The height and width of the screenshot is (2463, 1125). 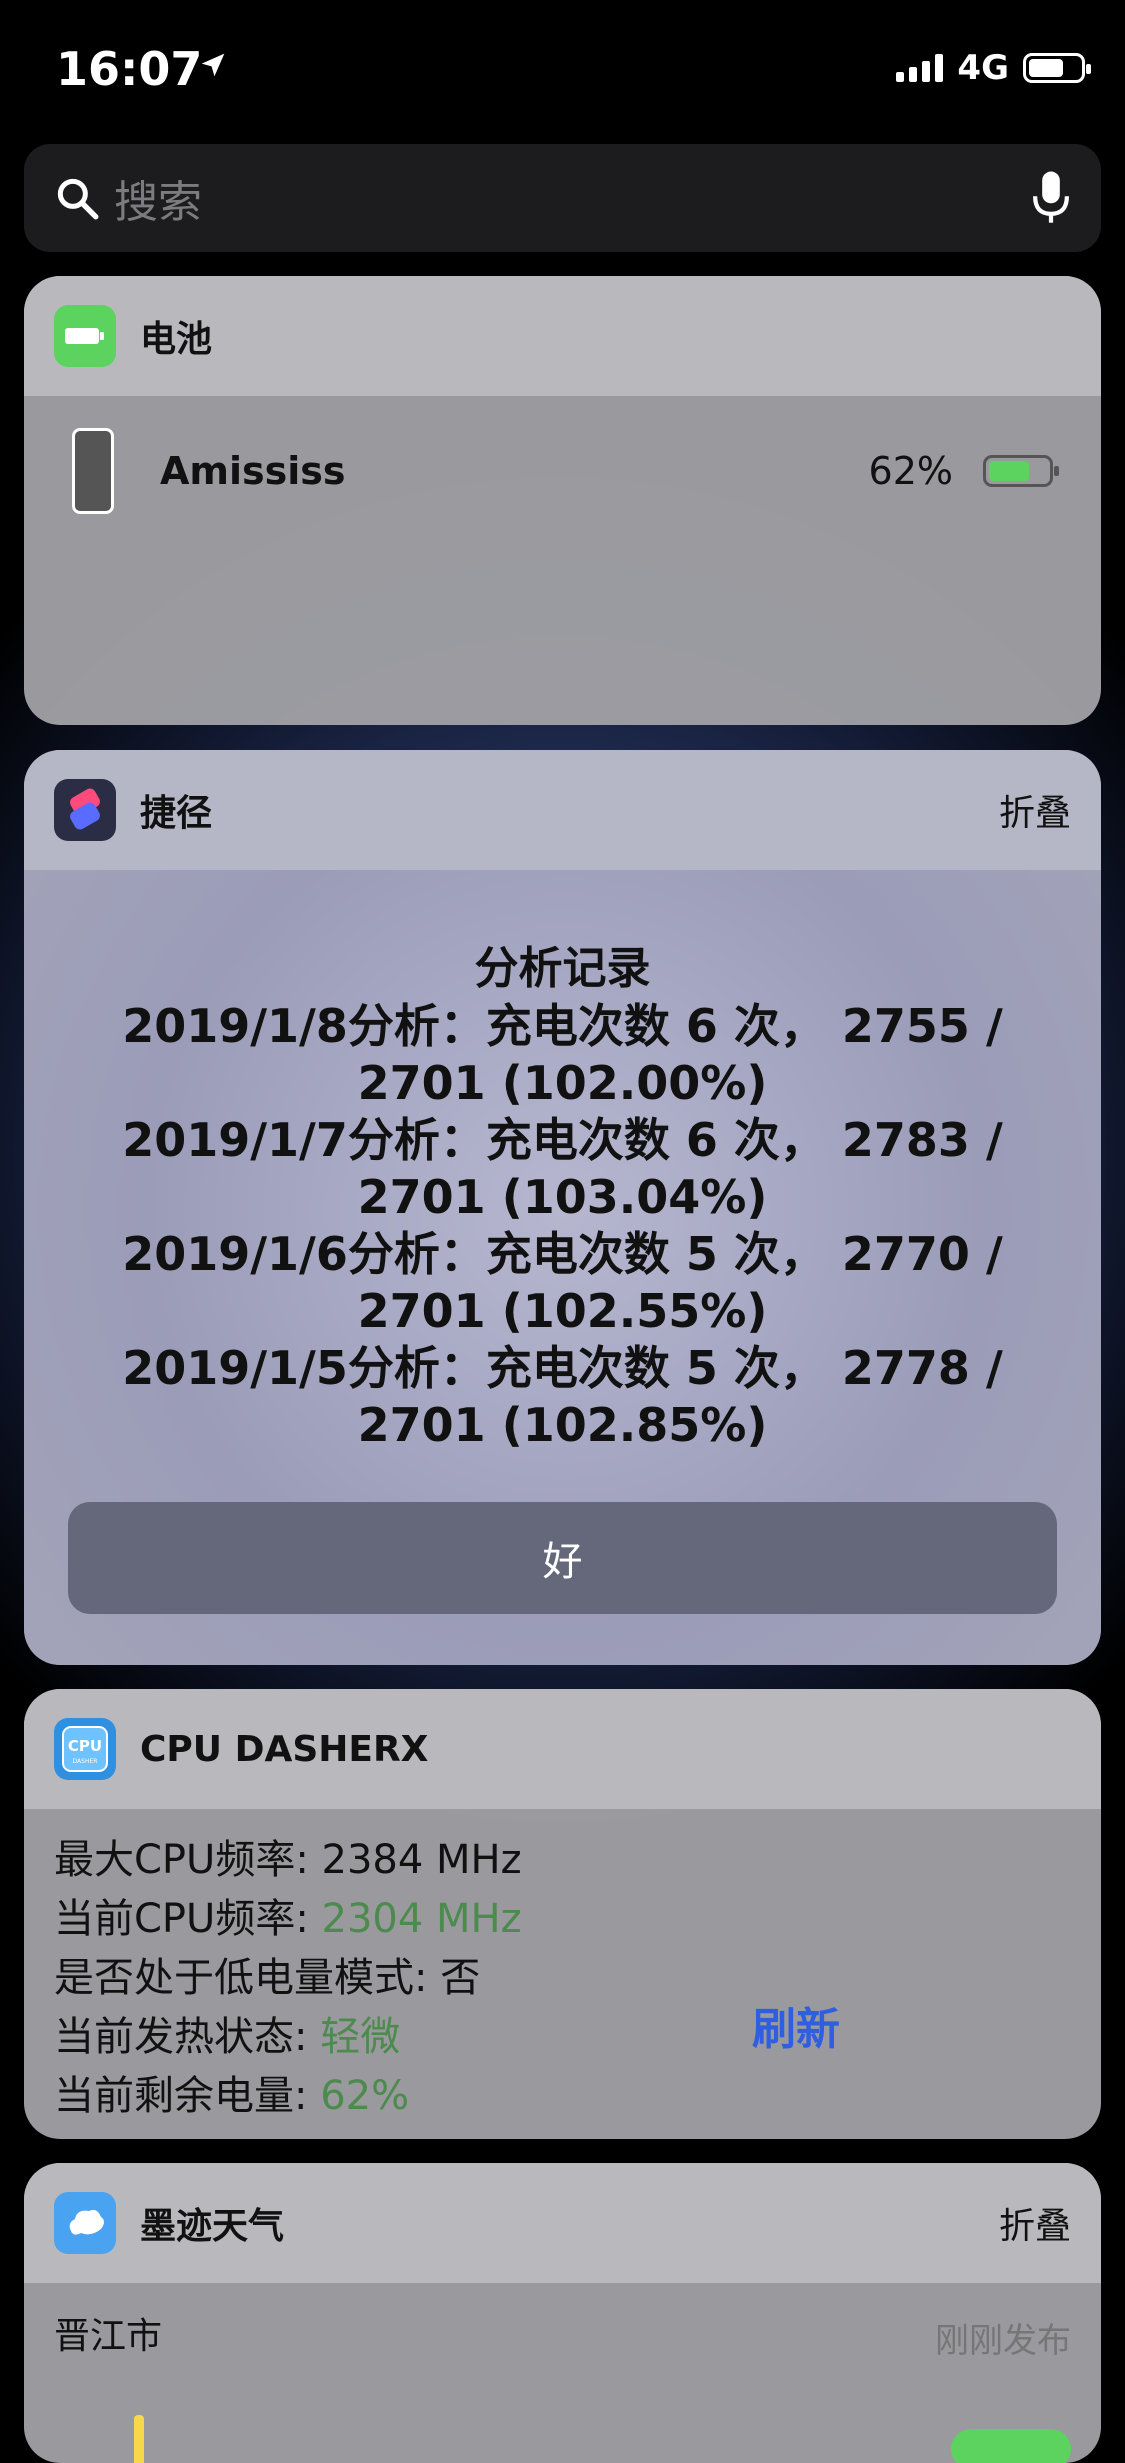 I want to click on cpu-info-value: 2304 MHz, so click(x=421, y=1919).